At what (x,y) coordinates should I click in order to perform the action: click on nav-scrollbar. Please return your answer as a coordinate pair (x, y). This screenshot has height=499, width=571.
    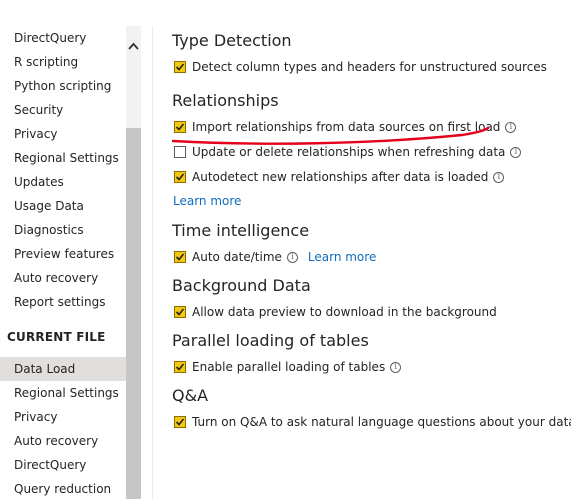
    Looking at the image, I should click on (133, 262).